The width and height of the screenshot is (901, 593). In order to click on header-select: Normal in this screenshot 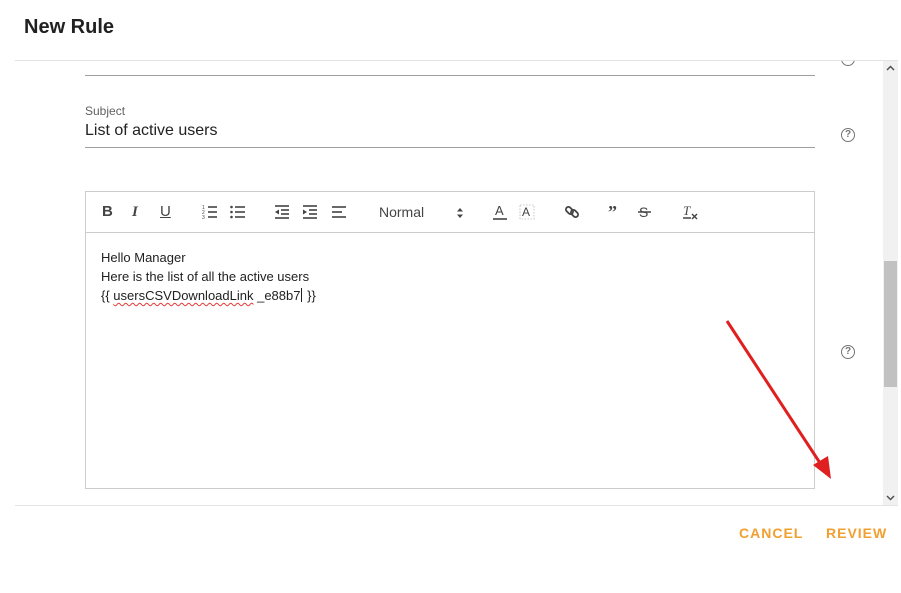, I will do `click(401, 212)`.